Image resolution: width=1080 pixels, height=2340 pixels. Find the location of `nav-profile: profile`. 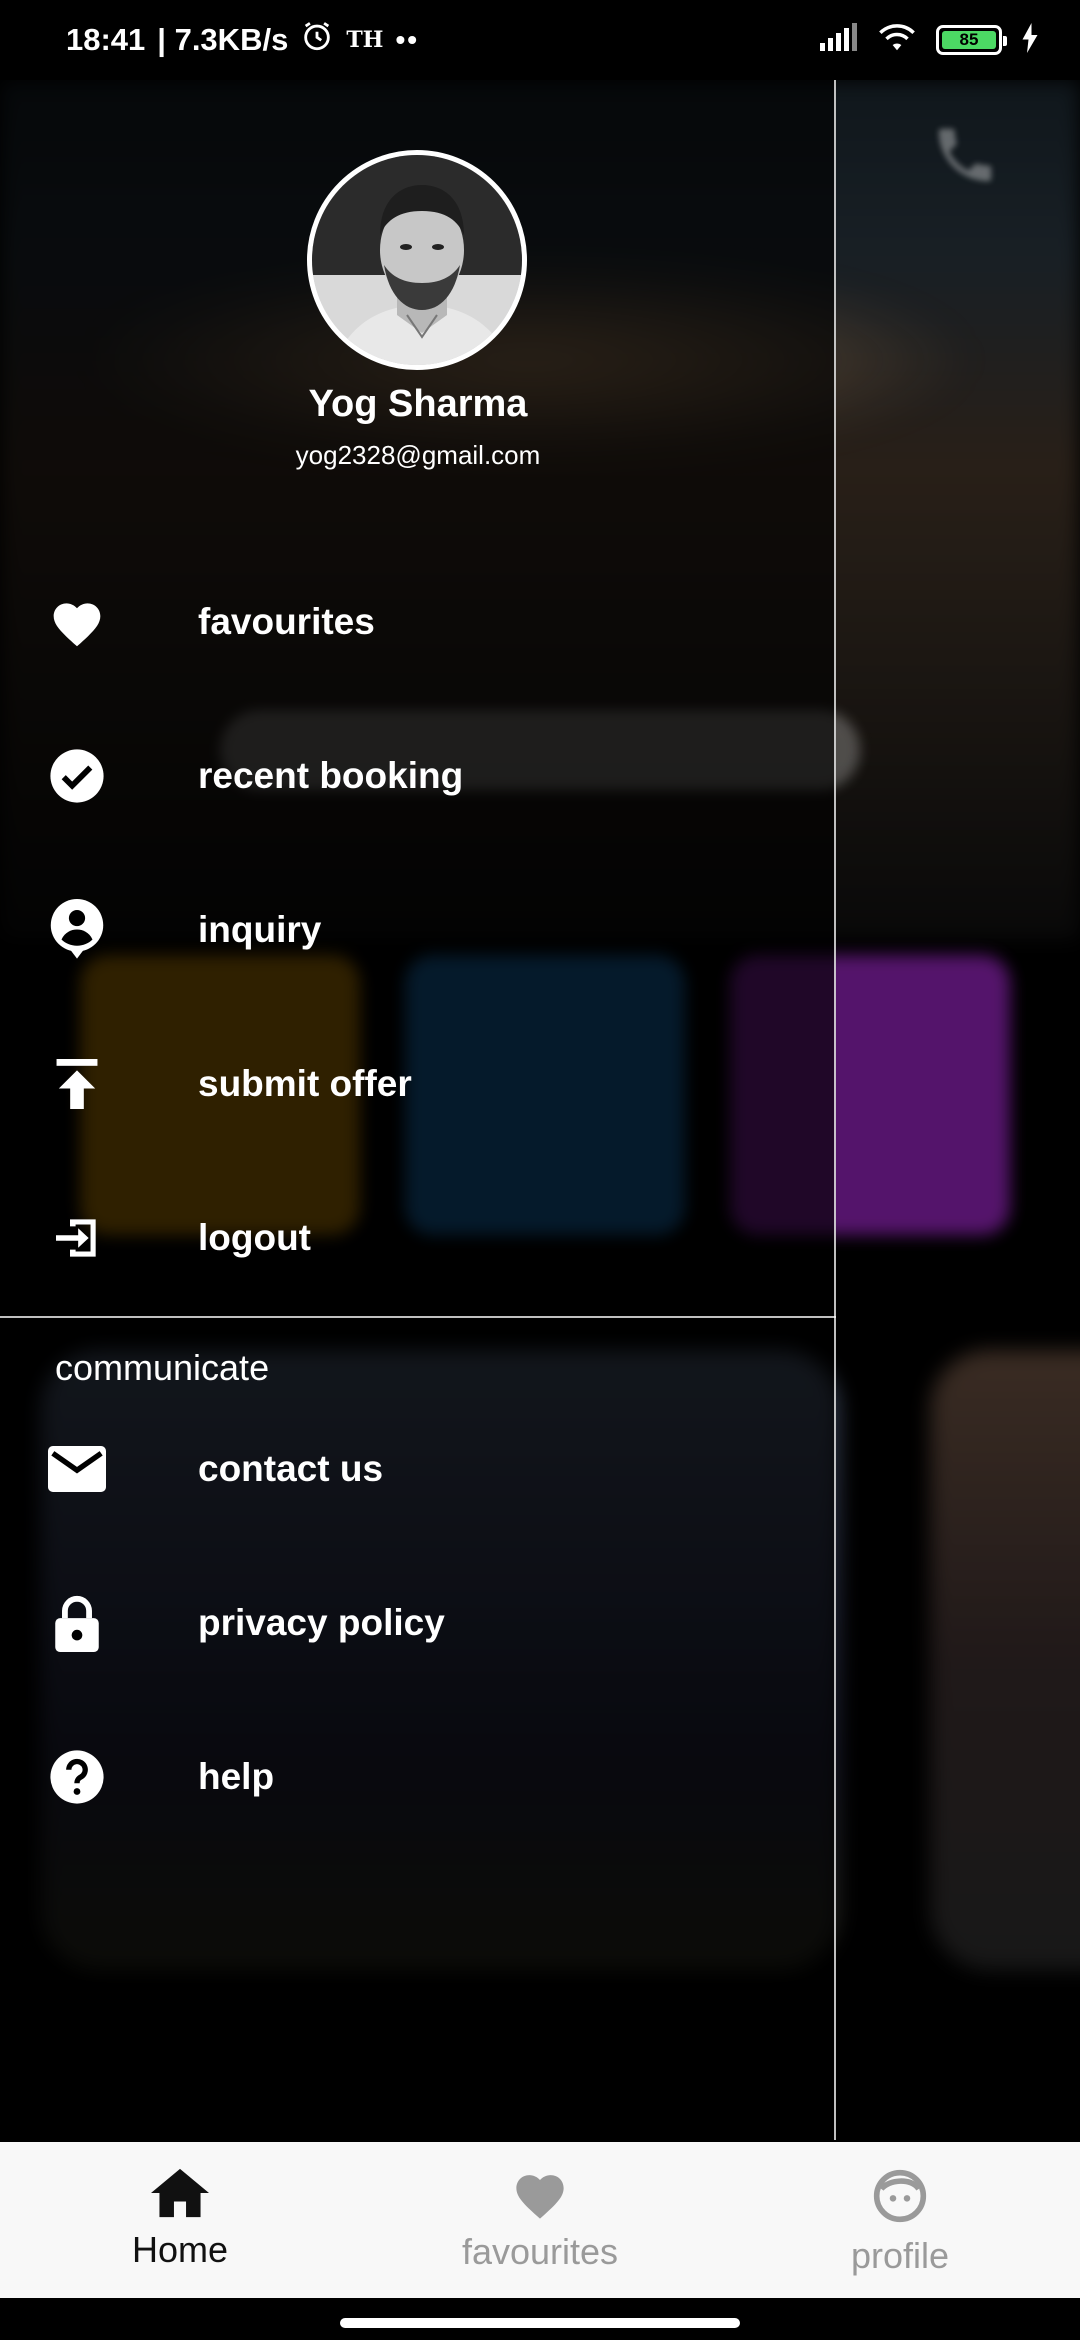

nav-profile: profile is located at coordinates (900, 2220).